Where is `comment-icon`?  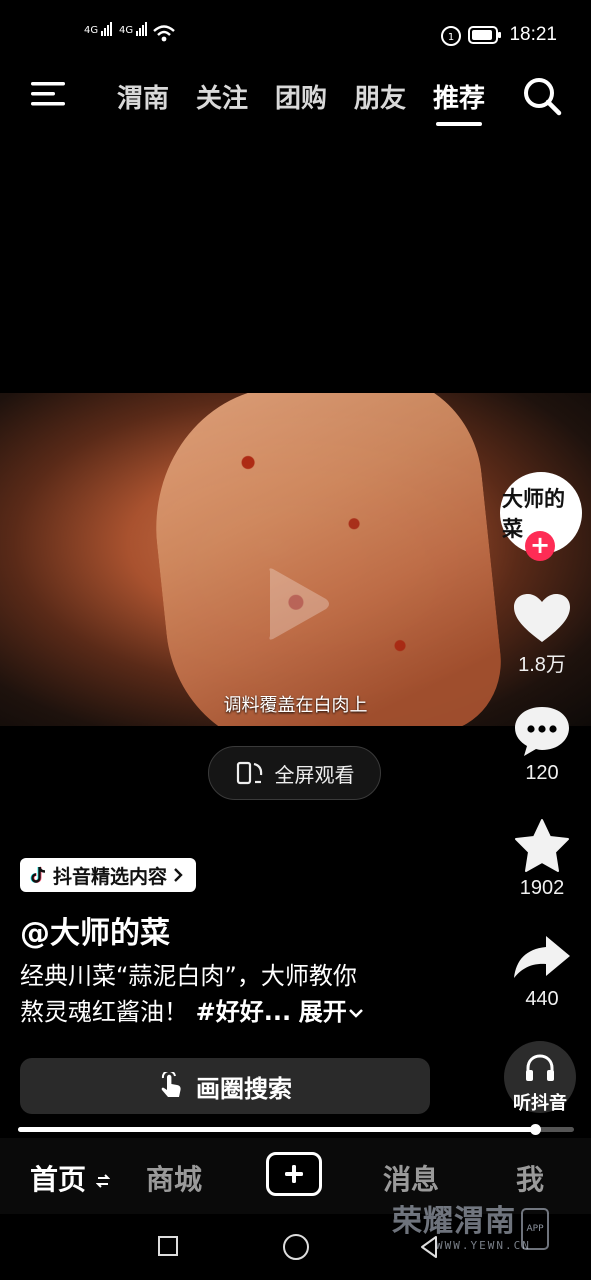 comment-icon is located at coordinates (542, 731).